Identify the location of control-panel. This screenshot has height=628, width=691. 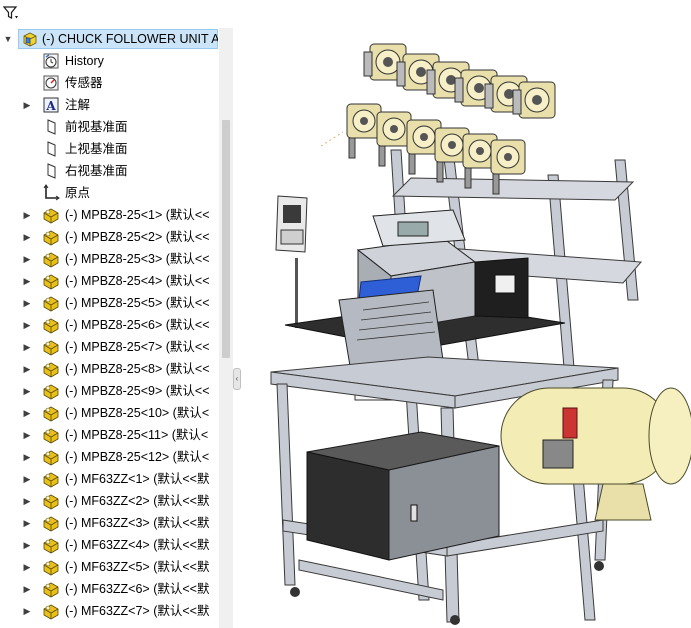
(291, 261).